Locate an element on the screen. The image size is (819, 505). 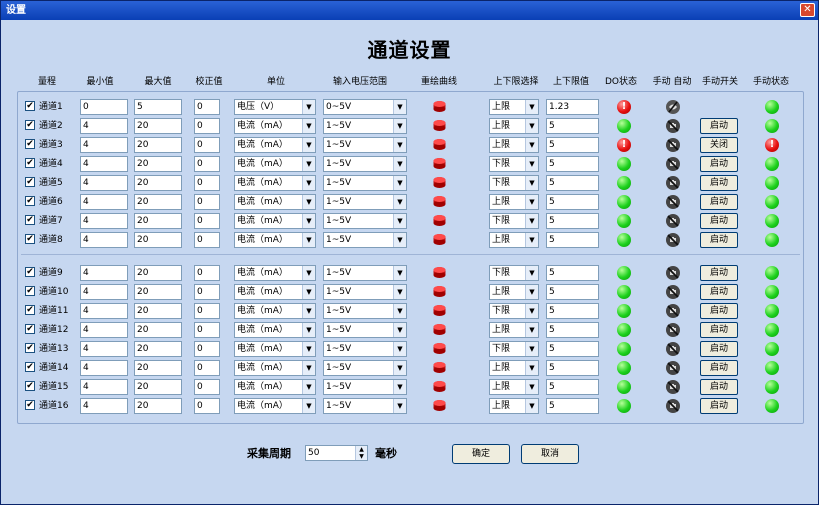
unit-select: 电压（V） ▼ is located at coordinates (275, 107).